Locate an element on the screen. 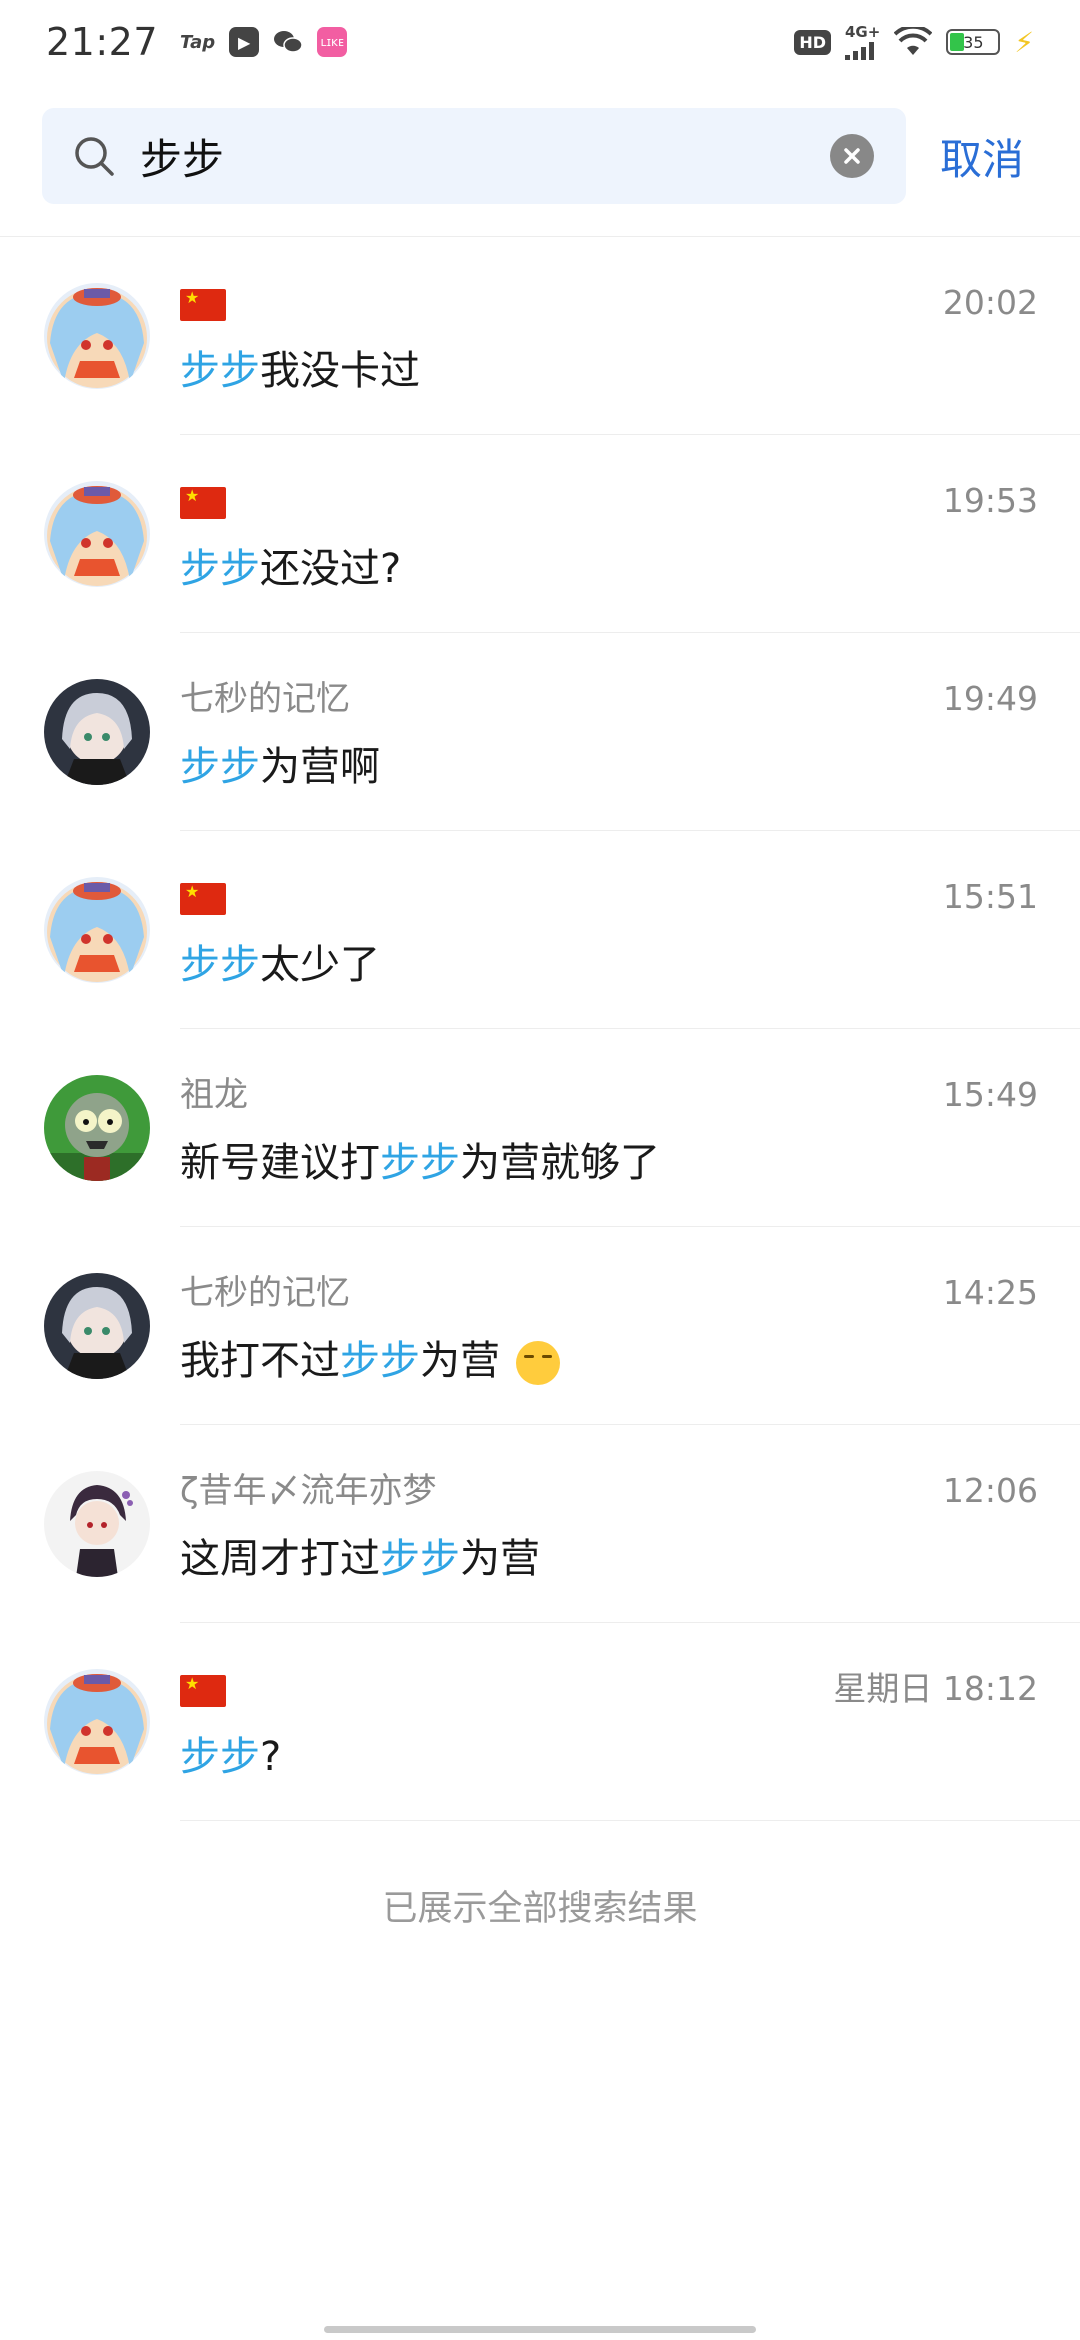 This screenshot has width=1080, height=2340. play-icon: ▶ is located at coordinates (244, 42).